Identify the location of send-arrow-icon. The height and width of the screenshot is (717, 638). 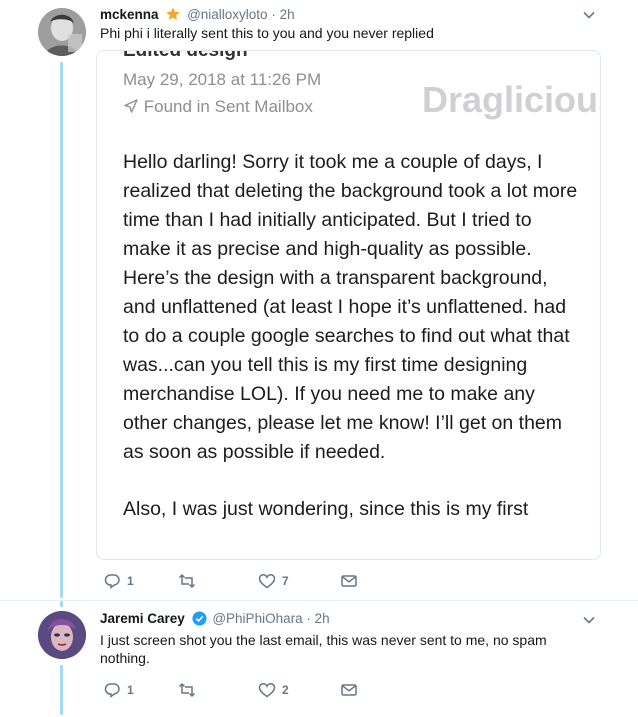
(133, 106).